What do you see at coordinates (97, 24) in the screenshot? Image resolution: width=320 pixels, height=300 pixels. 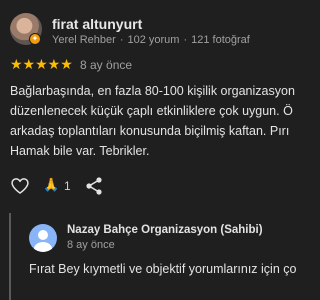 I see `author-name: firat altunyurt` at bounding box center [97, 24].